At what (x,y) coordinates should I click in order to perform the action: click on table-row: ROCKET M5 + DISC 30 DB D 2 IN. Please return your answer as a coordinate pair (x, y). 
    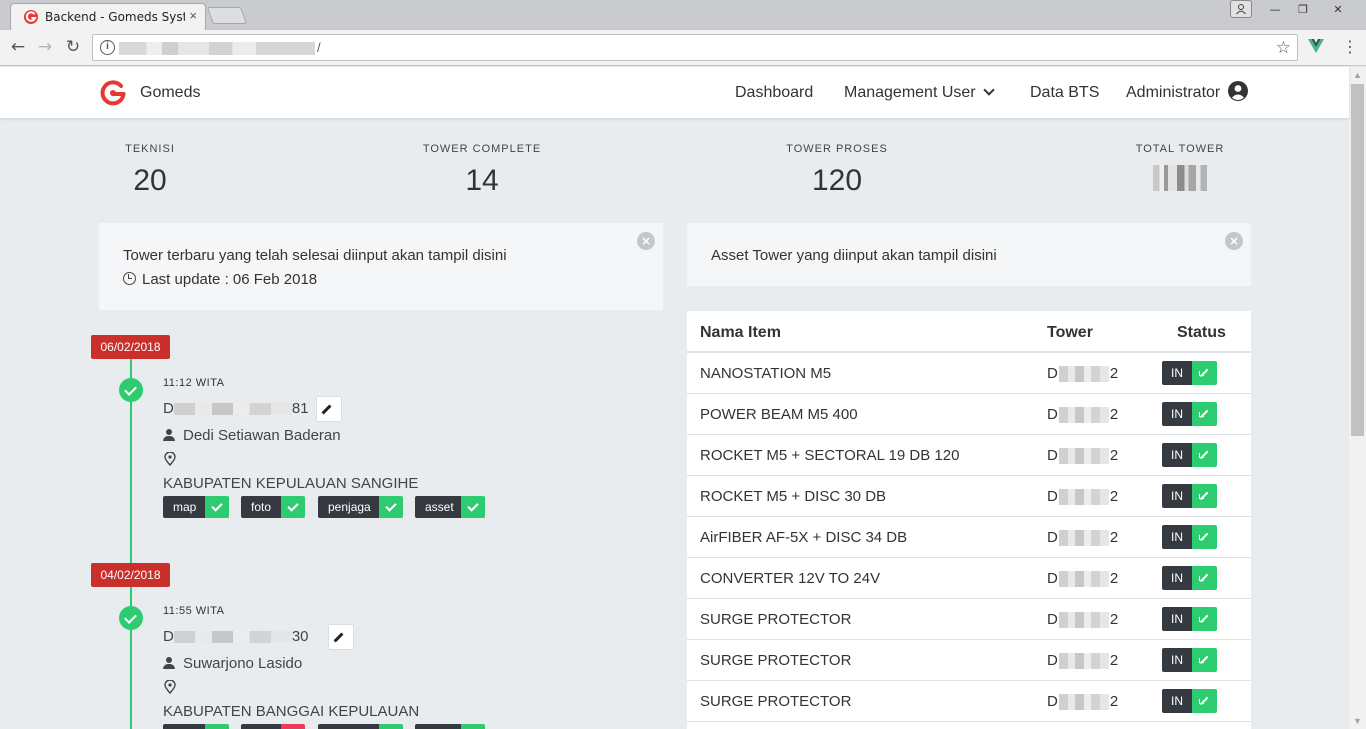
    Looking at the image, I should click on (969, 496).